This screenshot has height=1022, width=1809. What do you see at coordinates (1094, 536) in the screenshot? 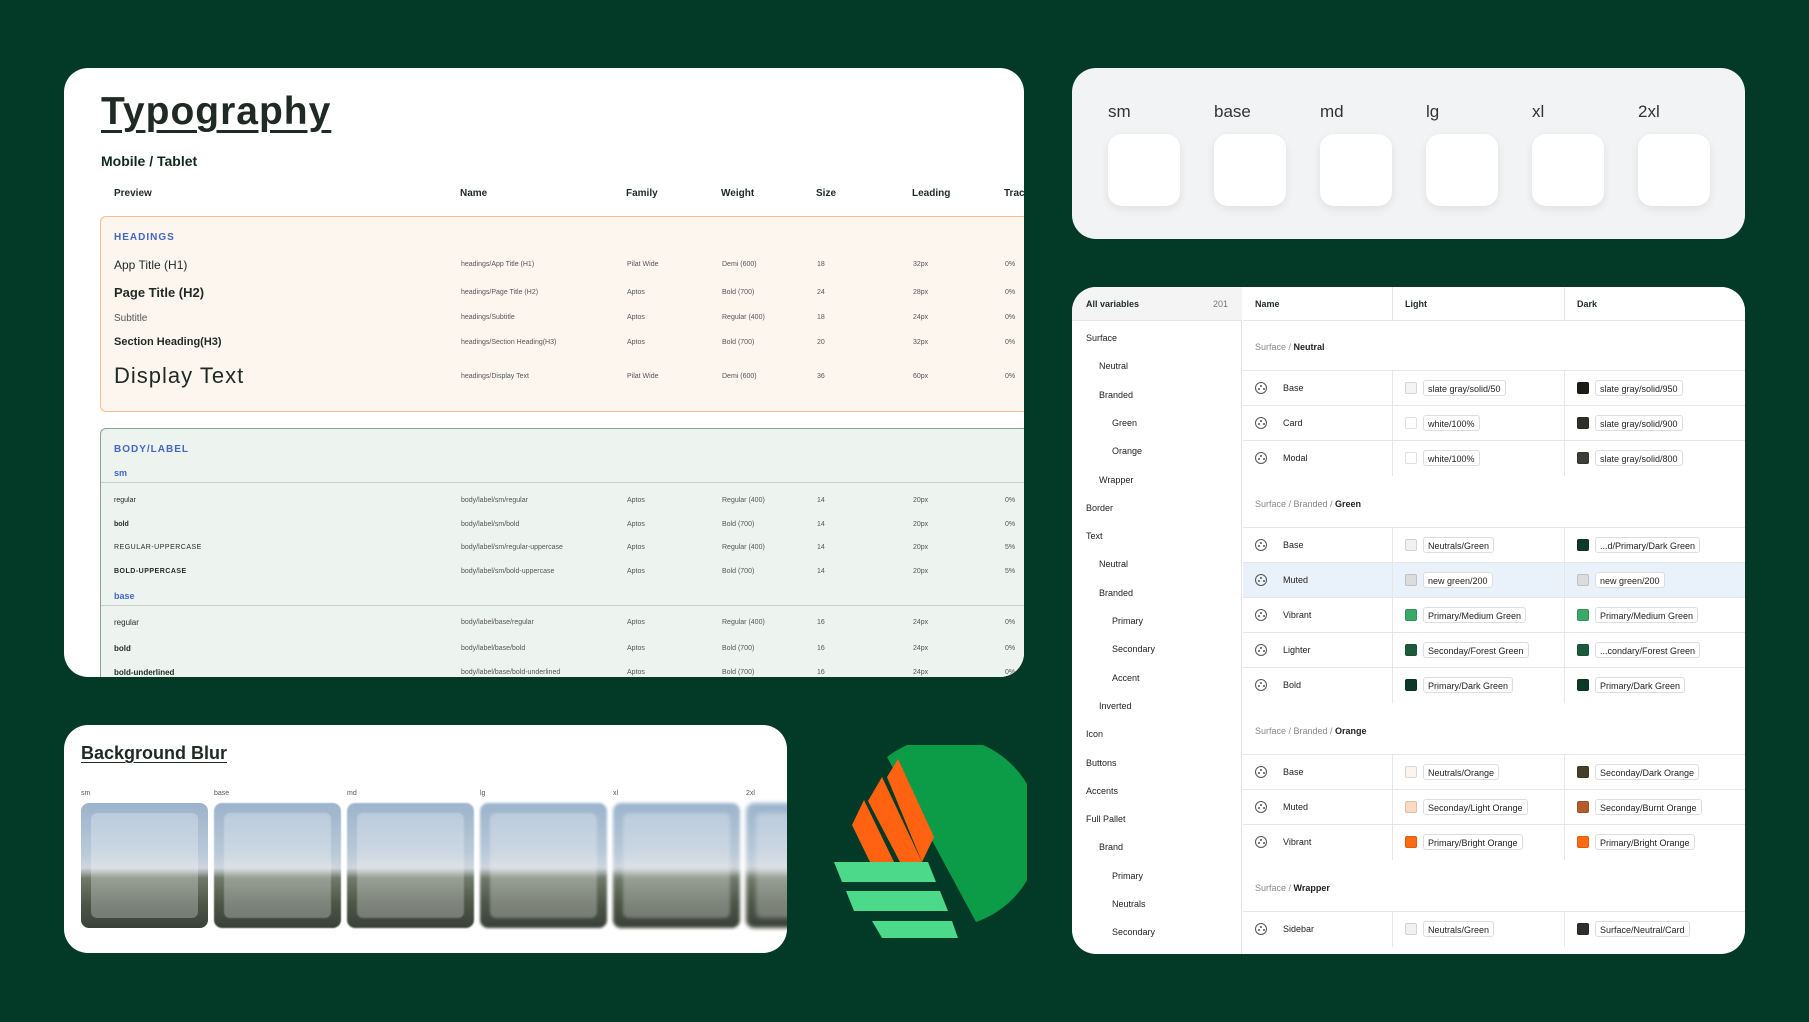
I see `sidebar-item-text: Text` at bounding box center [1094, 536].